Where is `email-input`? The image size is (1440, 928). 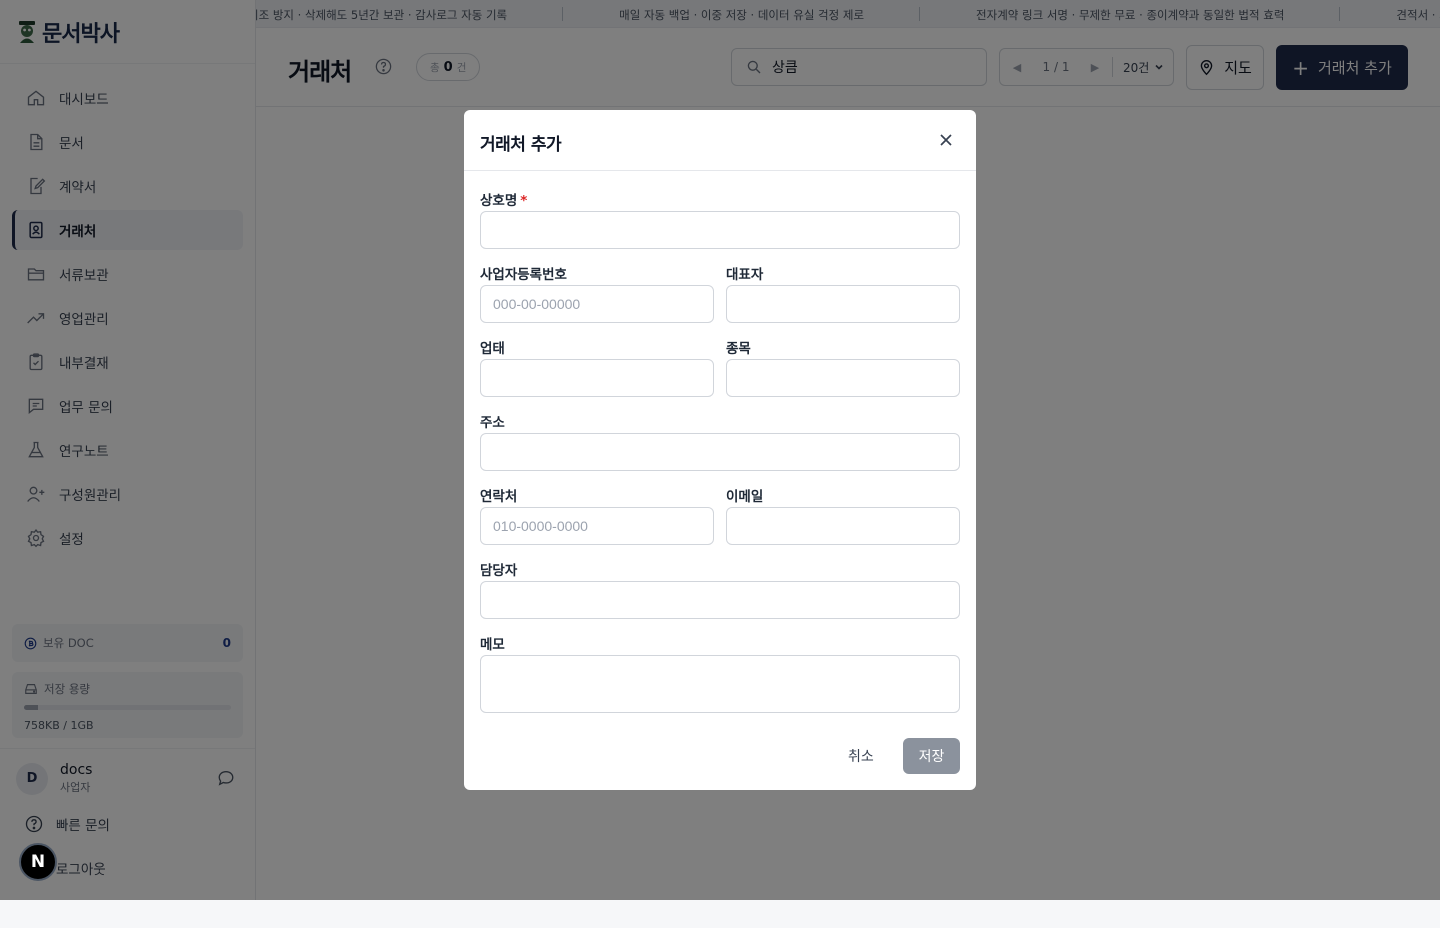 email-input is located at coordinates (843, 526).